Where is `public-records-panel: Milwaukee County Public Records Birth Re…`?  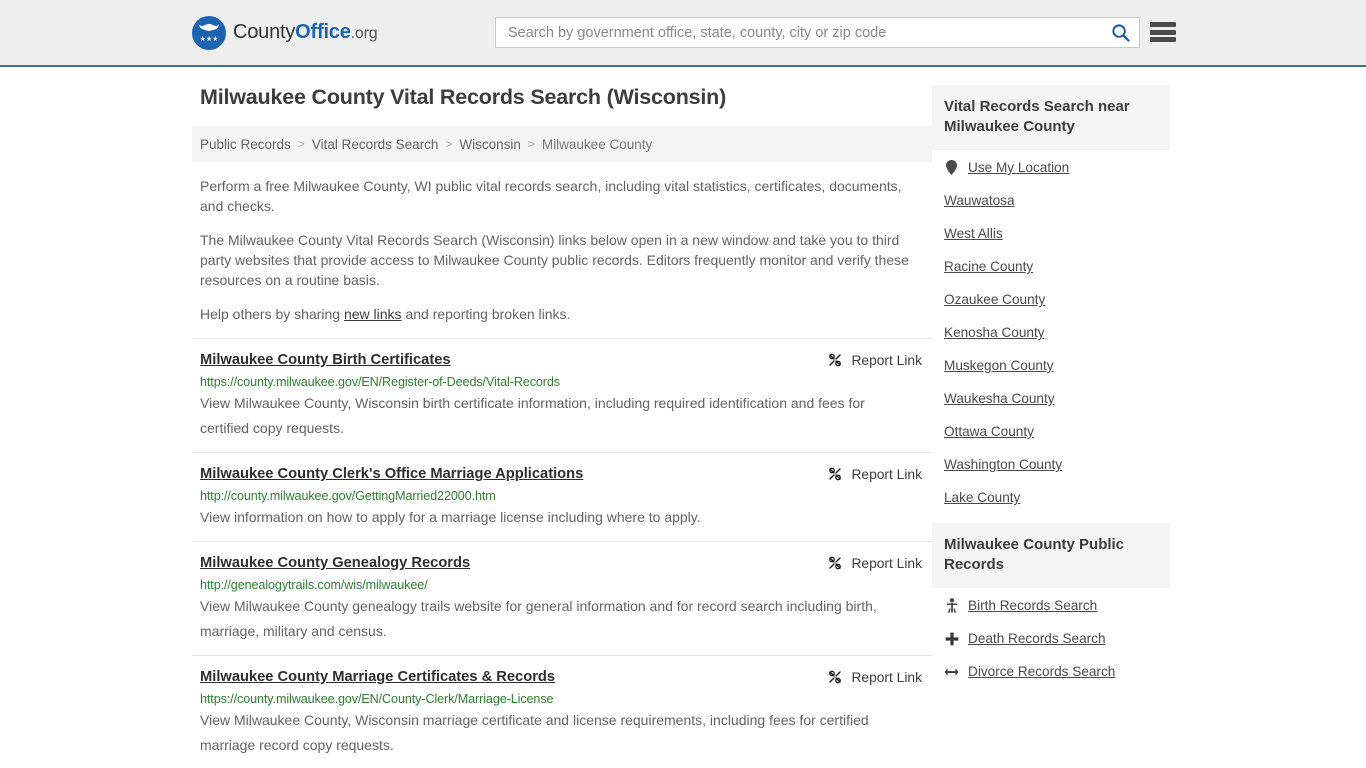 public-records-panel: Milwaukee County Public Records Birth Re… is located at coordinates (1051, 601).